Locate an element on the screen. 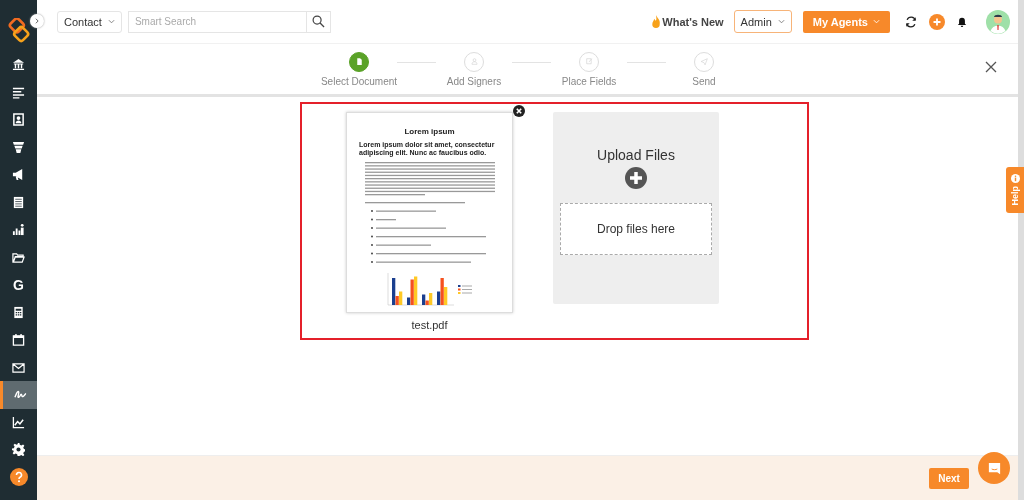 The width and height of the screenshot is (1024, 500). send-icon is located at coordinates (704, 61).